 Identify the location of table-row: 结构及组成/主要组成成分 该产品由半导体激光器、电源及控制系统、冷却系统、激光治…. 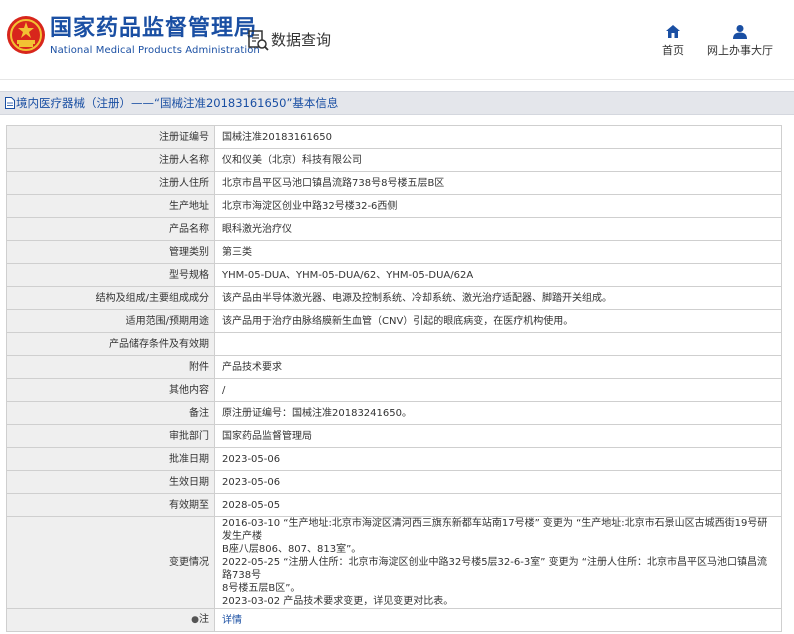
(394, 298).